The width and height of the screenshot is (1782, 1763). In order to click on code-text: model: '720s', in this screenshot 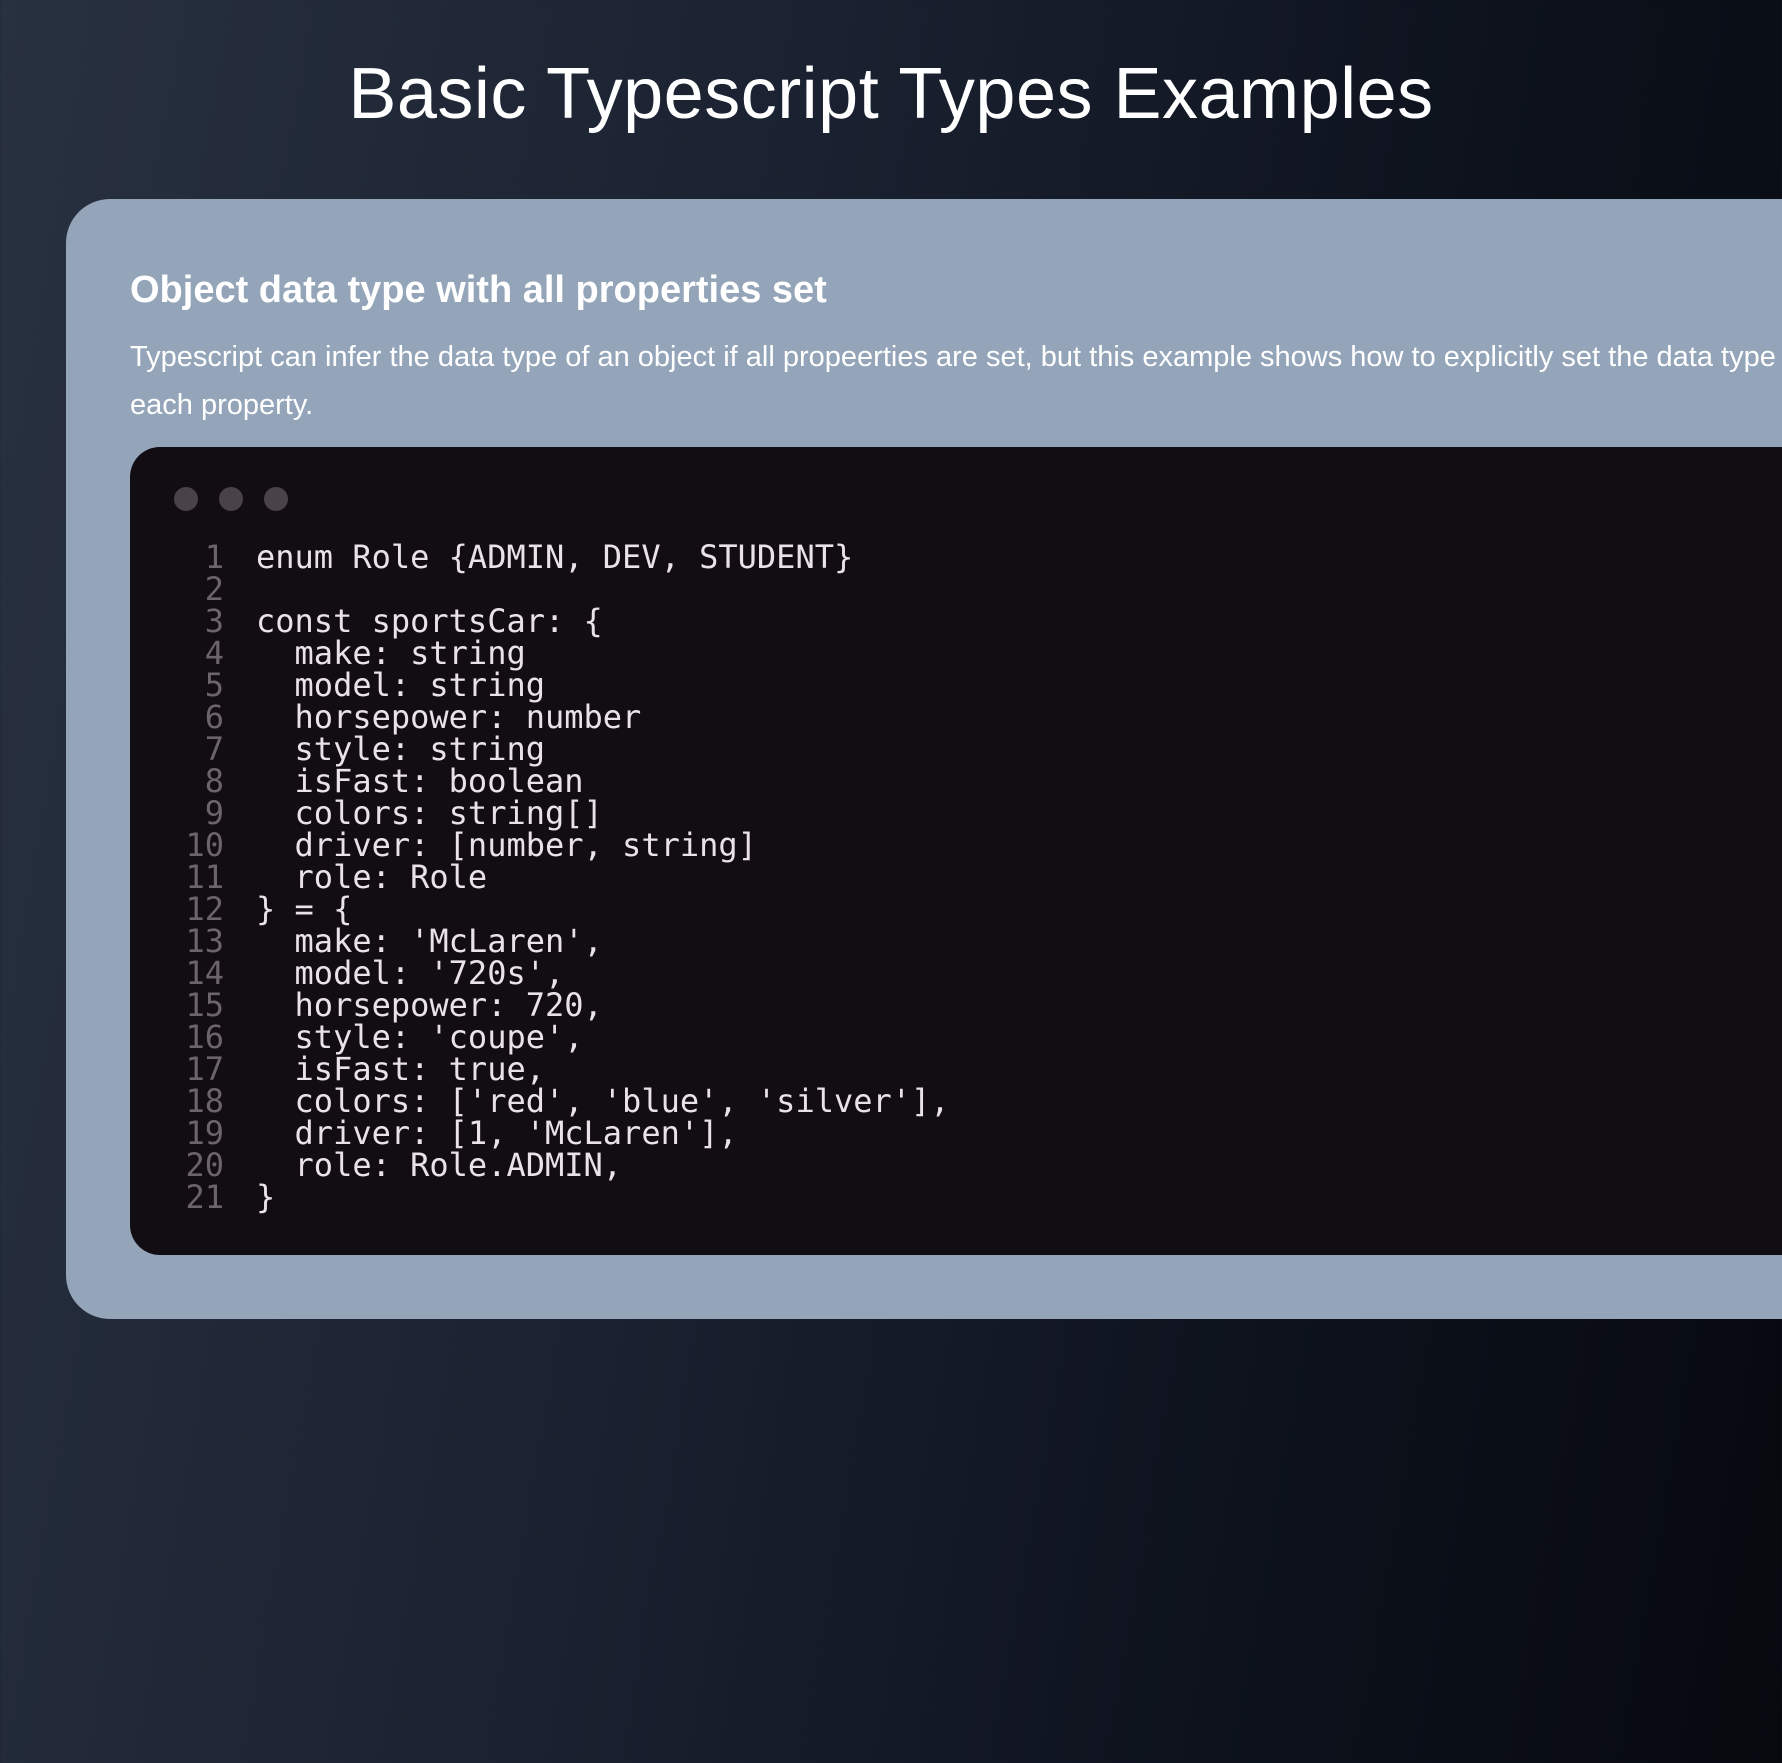, I will do `click(410, 973)`.